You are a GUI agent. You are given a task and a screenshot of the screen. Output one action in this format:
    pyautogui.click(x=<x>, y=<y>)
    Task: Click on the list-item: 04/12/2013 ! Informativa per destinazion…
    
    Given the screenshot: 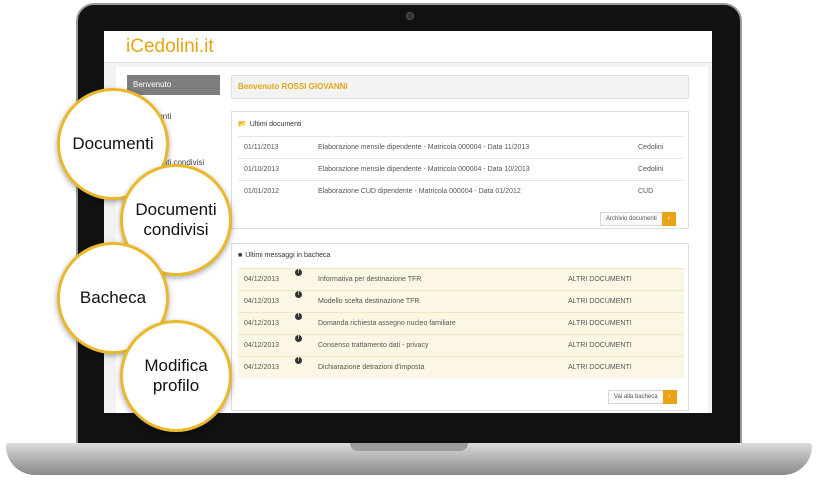 What is the action you would take?
    pyautogui.click(x=461, y=279)
    